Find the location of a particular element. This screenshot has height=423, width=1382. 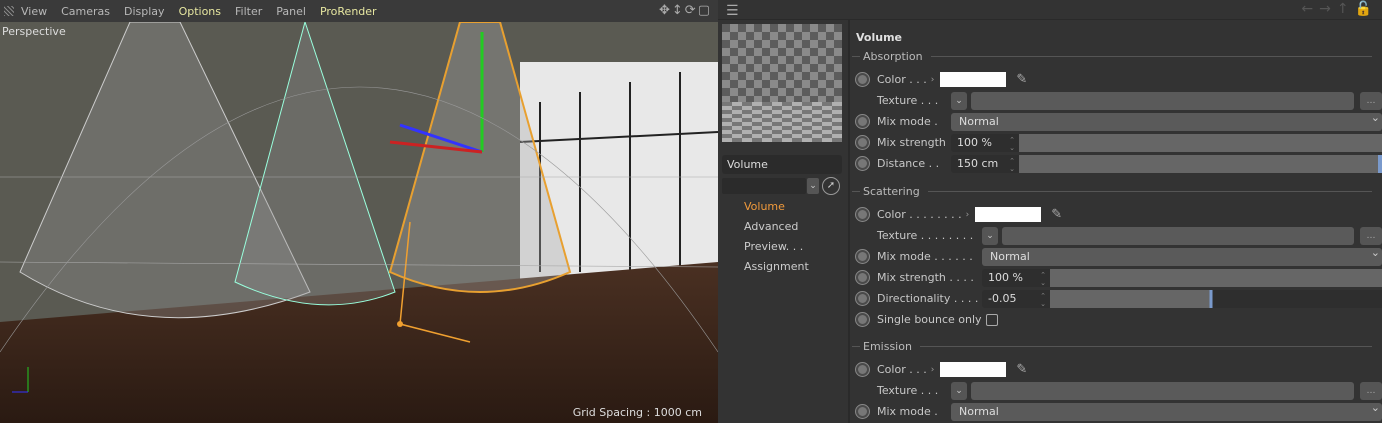

group-scattering: Scattering is located at coordinates (1112, 191).